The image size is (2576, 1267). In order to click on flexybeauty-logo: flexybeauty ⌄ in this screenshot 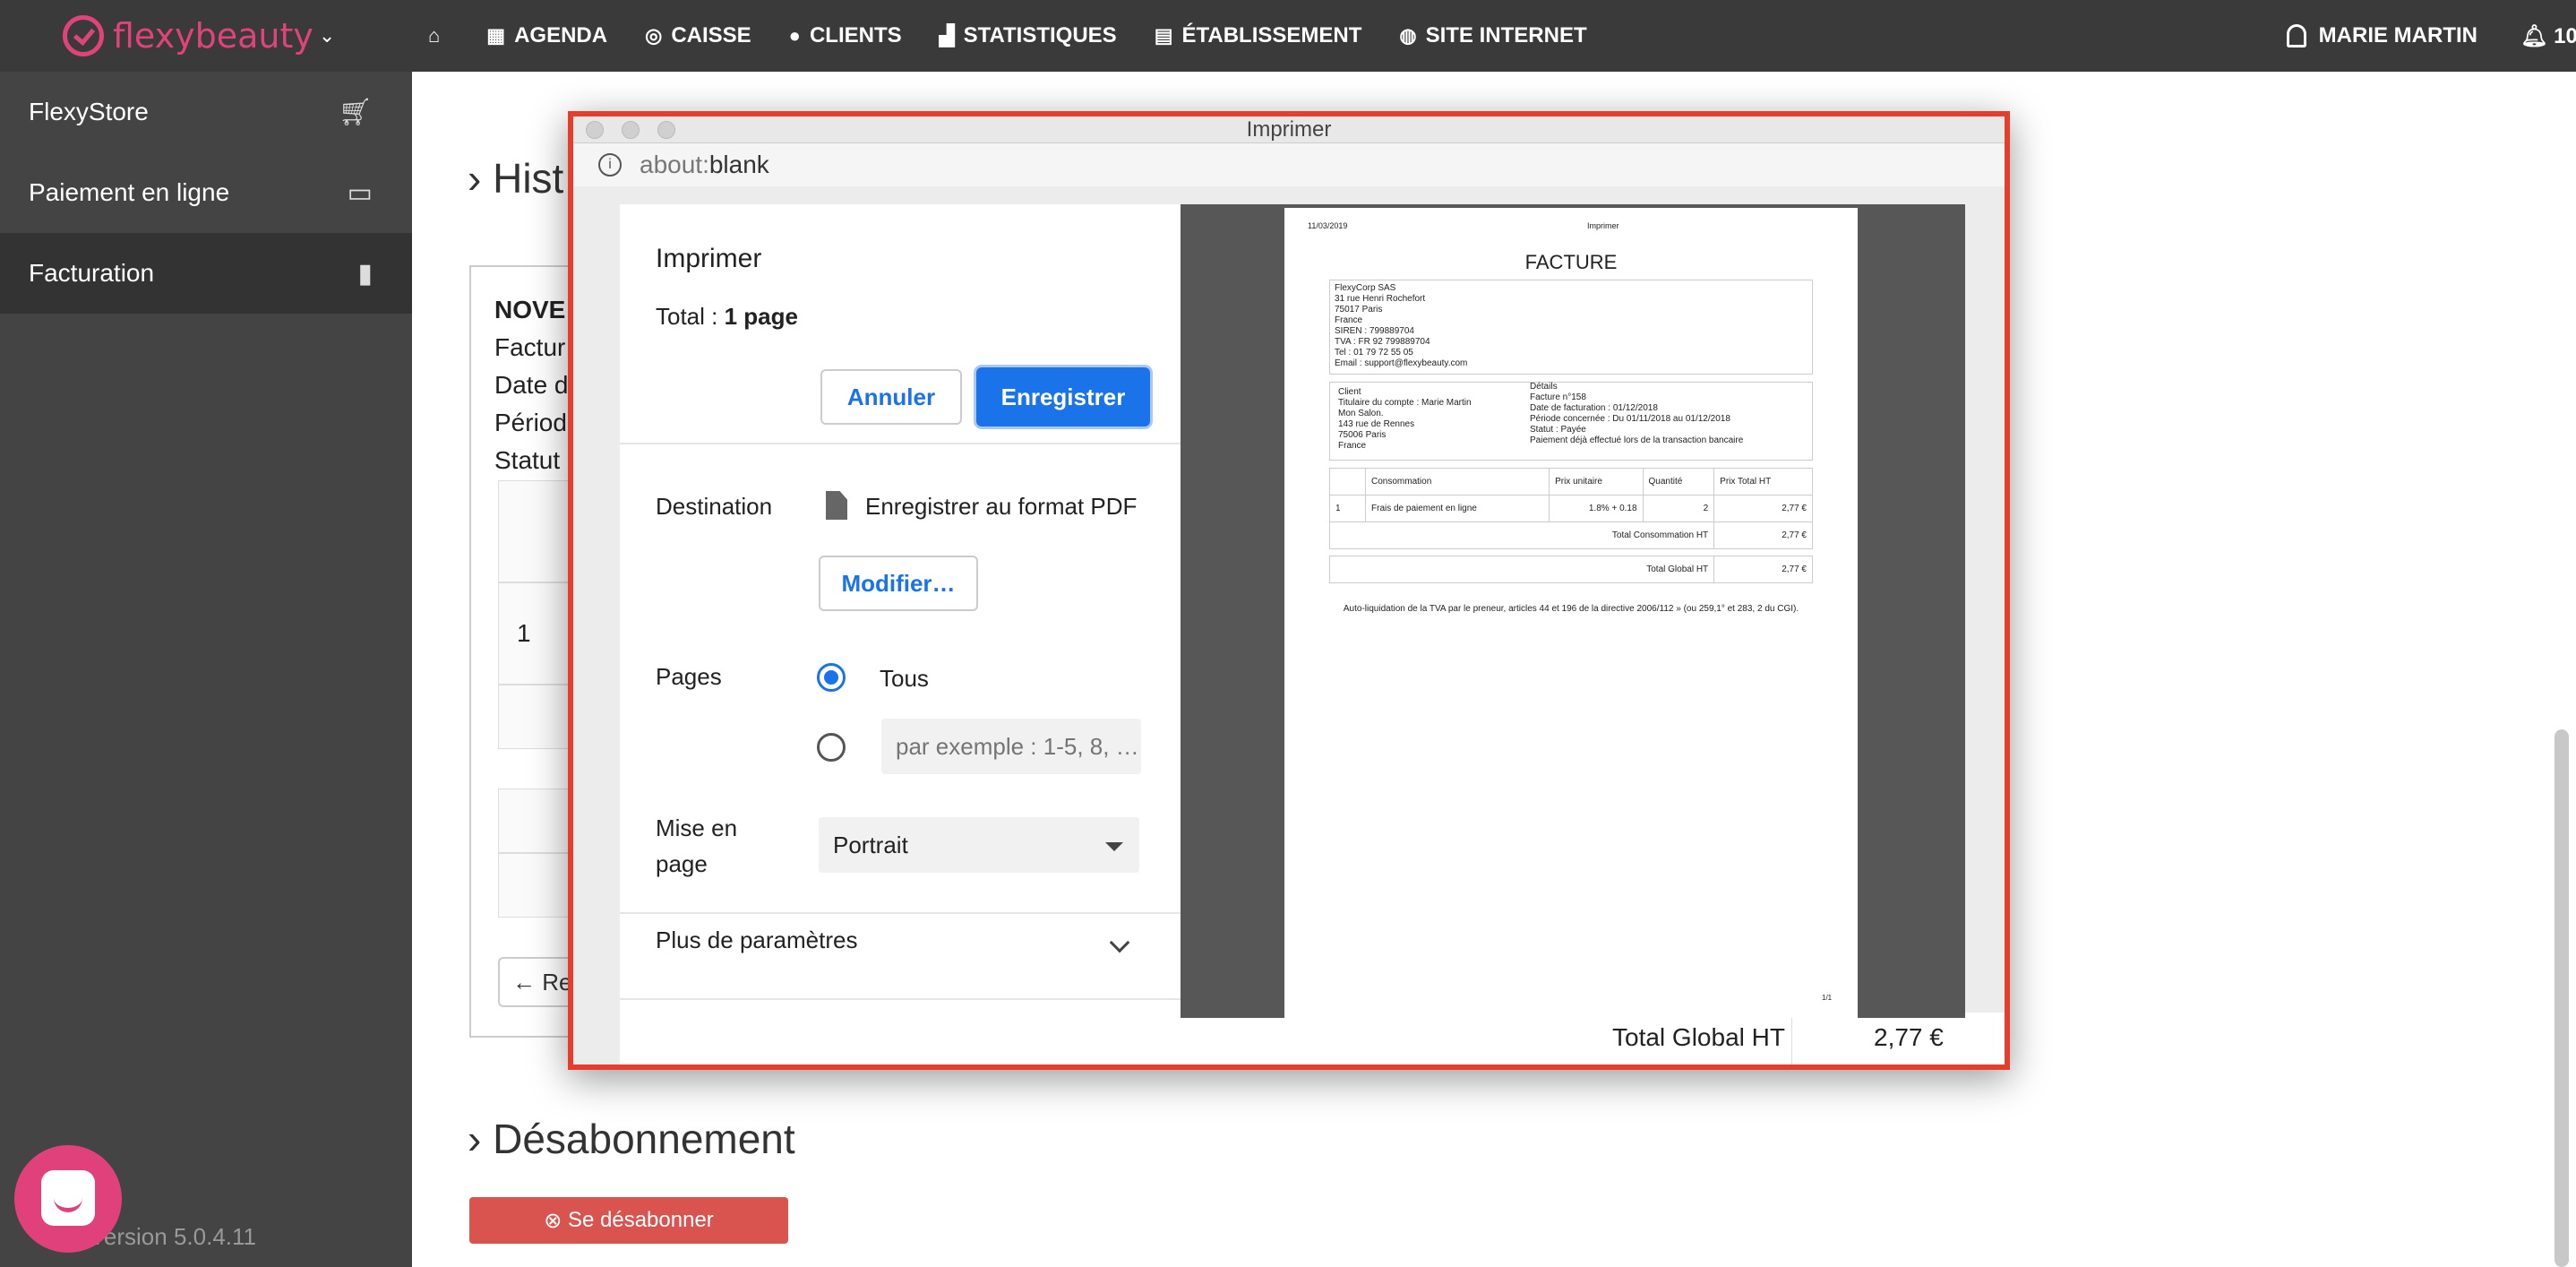, I will do `click(199, 36)`.